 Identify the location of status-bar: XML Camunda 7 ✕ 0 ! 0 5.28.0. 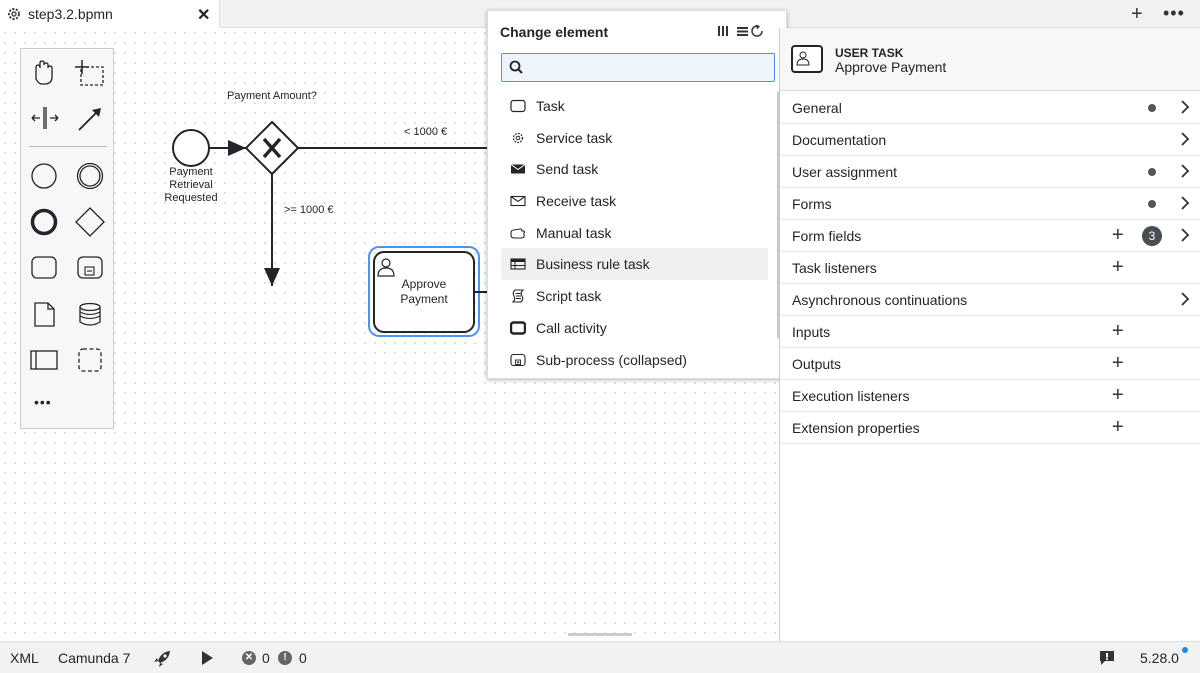
(600, 657).